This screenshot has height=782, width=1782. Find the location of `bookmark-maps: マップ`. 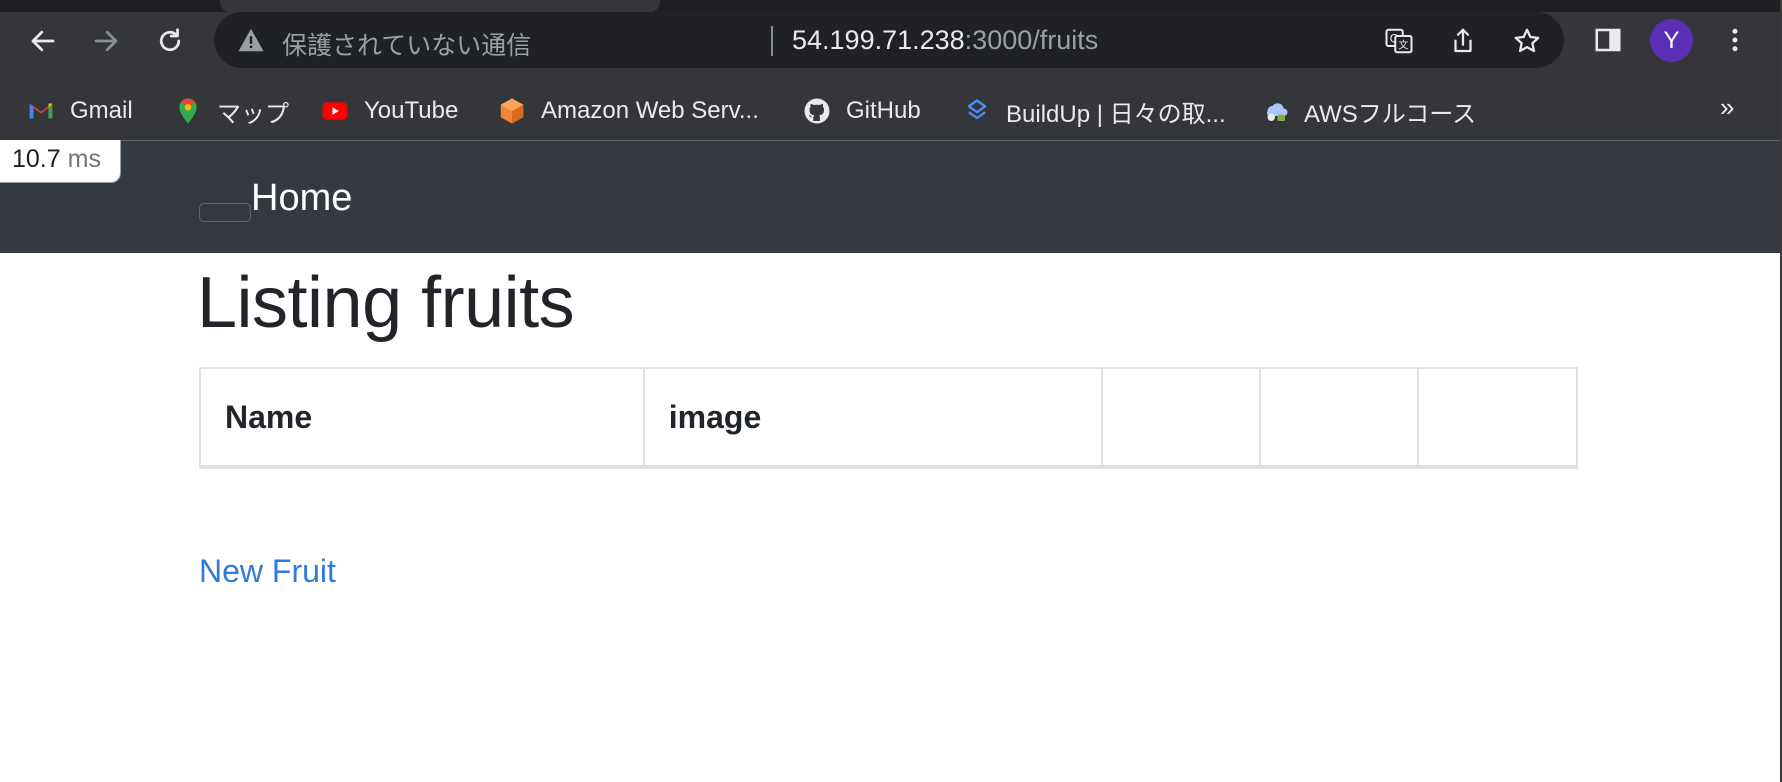

bookmark-maps: マップ is located at coordinates (231, 111).